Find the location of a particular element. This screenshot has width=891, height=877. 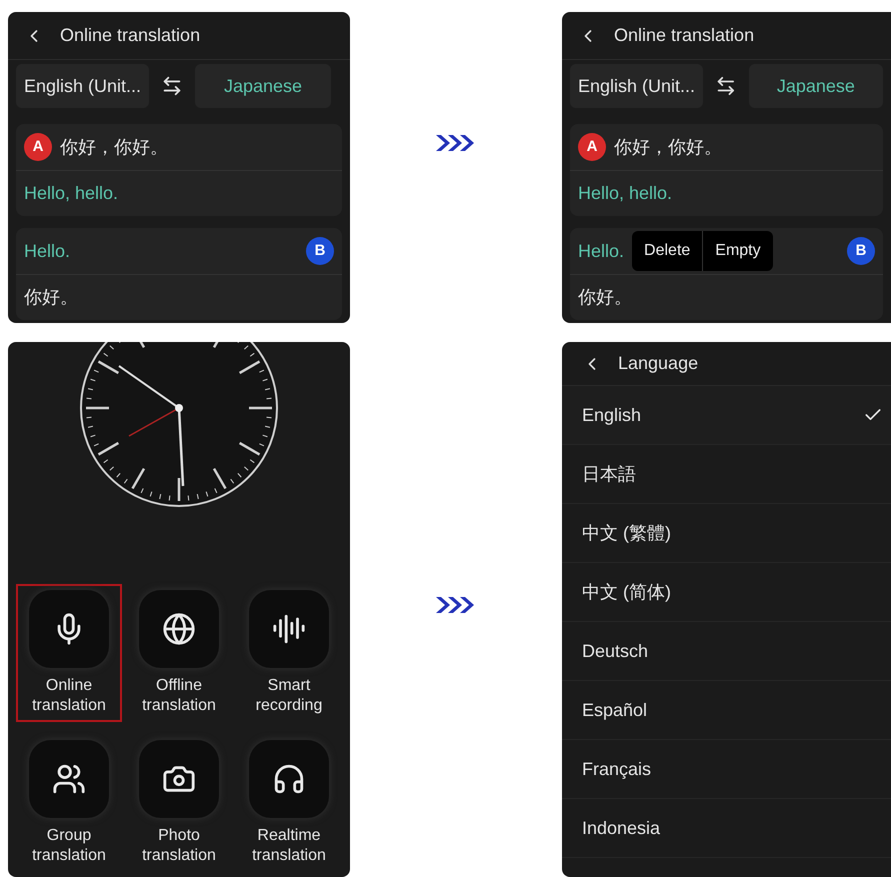

menu-option: Empty is located at coordinates (737, 251).